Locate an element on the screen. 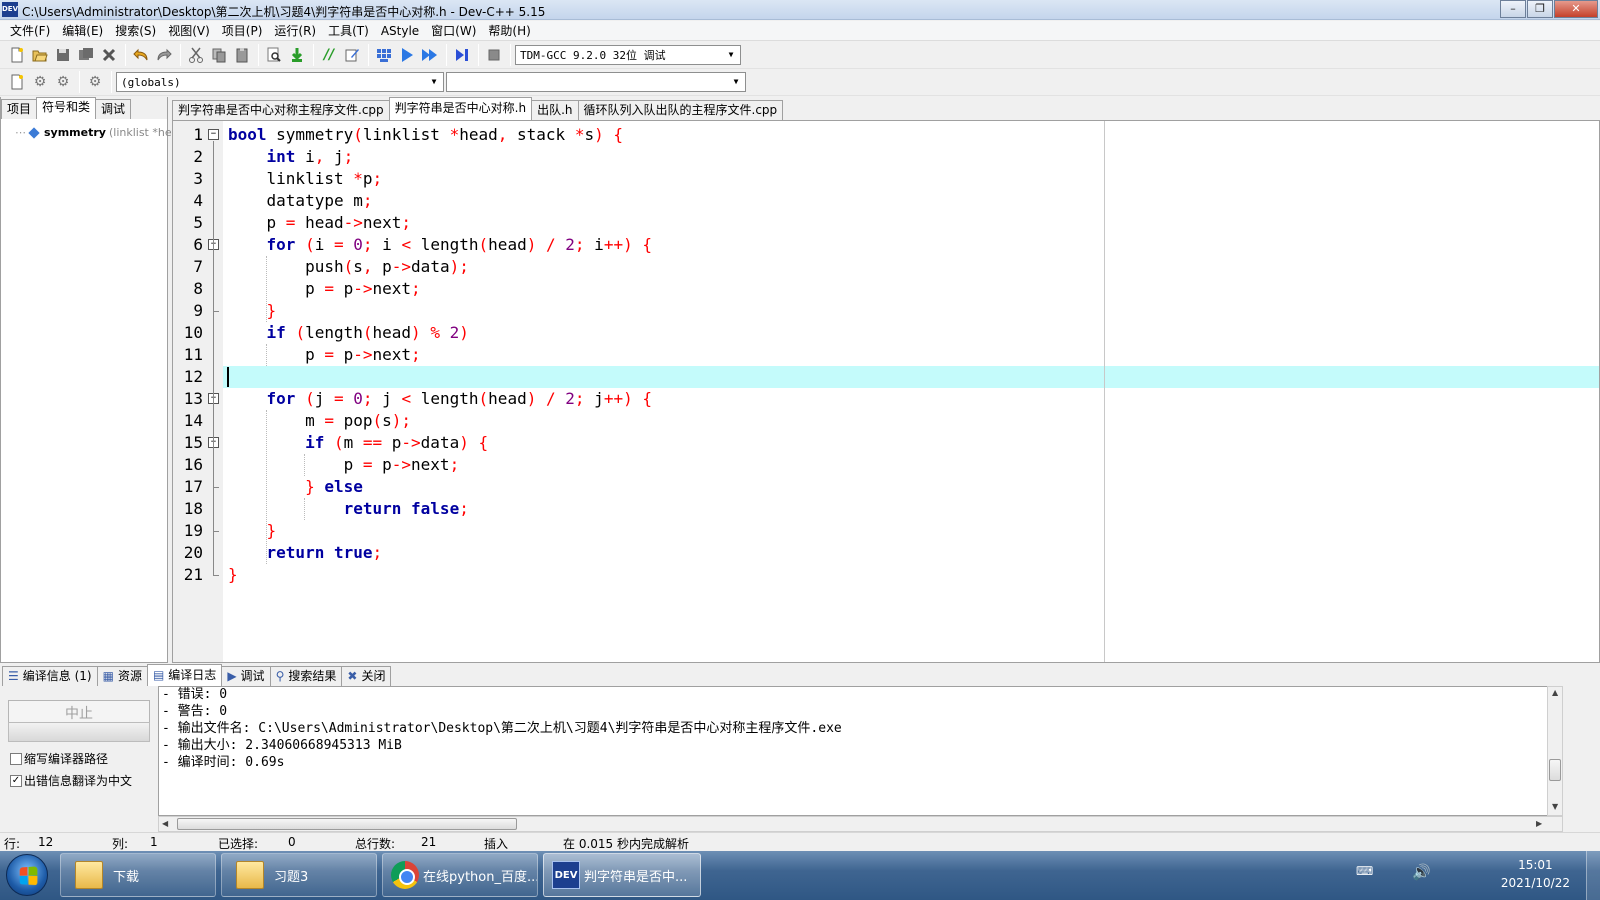 Image resolution: width=1600 pixels, height=900 pixels. menu-view: 视图(V) is located at coordinates (189, 30).